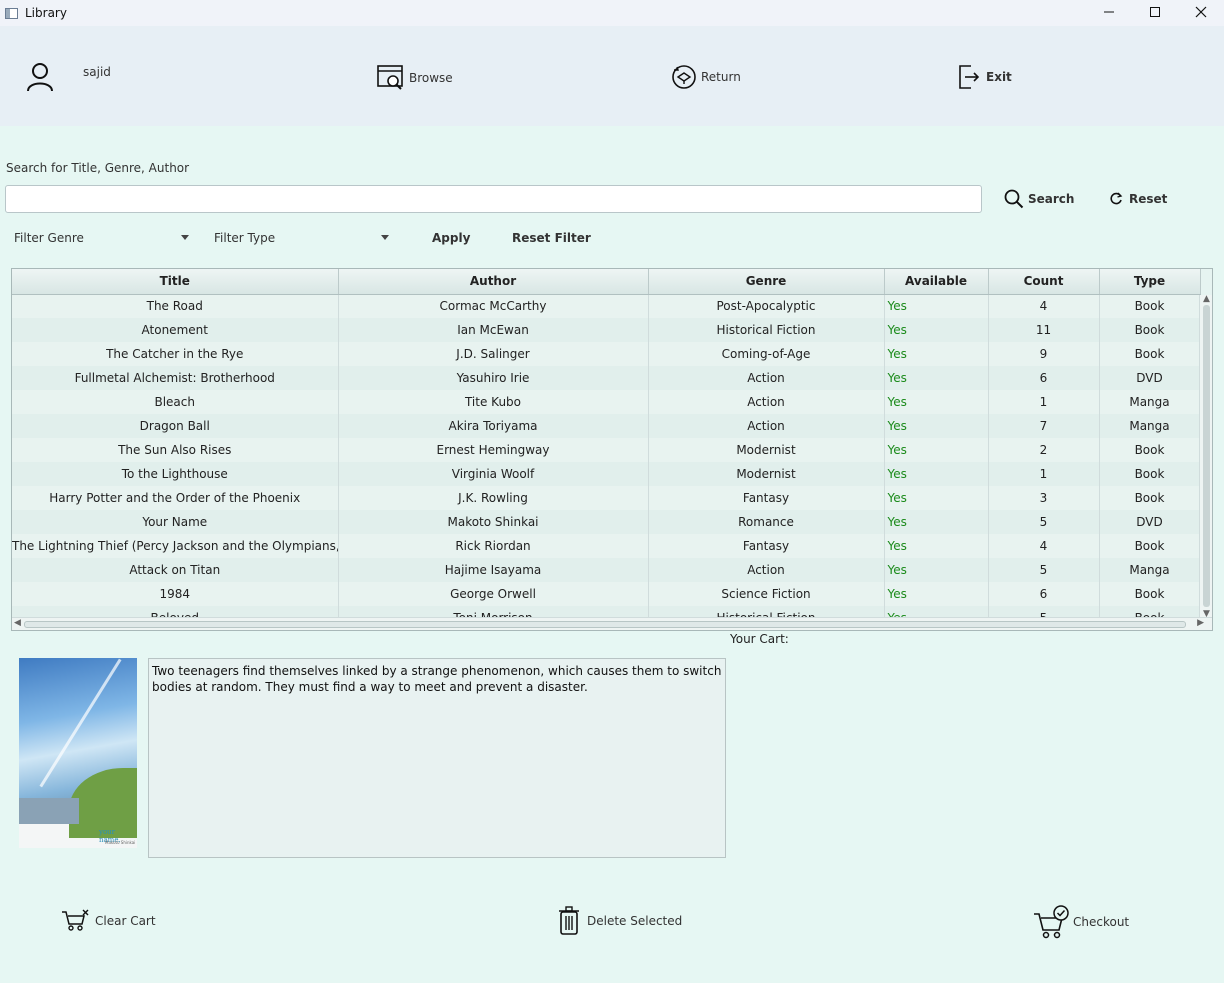 Image resolution: width=1224 pixels, height=983 pixels. What do you see at coordinates (1044, 378) in the screenshot?
I see `cell-count: 6` at bounding box center [1044, 378].